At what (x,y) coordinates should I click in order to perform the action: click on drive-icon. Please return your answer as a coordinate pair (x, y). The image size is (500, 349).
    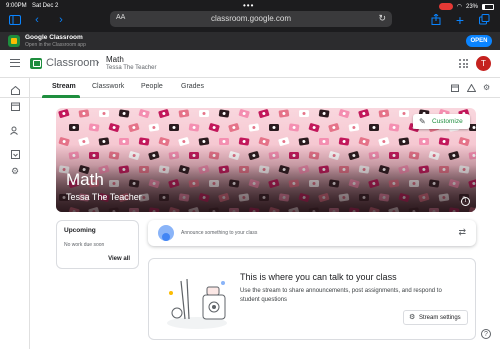
    Looking at the image, I should click on (471, 87).